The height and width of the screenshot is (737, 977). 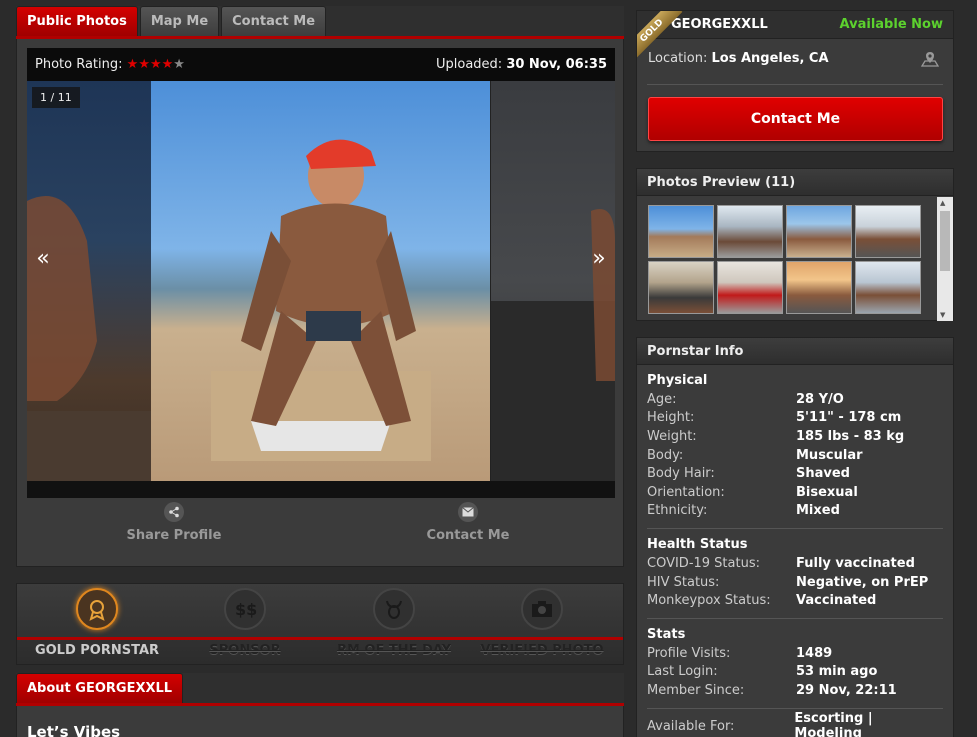 I want to click on badge-sponsor: $$ SPONSOR, so click(x=245, y=623).